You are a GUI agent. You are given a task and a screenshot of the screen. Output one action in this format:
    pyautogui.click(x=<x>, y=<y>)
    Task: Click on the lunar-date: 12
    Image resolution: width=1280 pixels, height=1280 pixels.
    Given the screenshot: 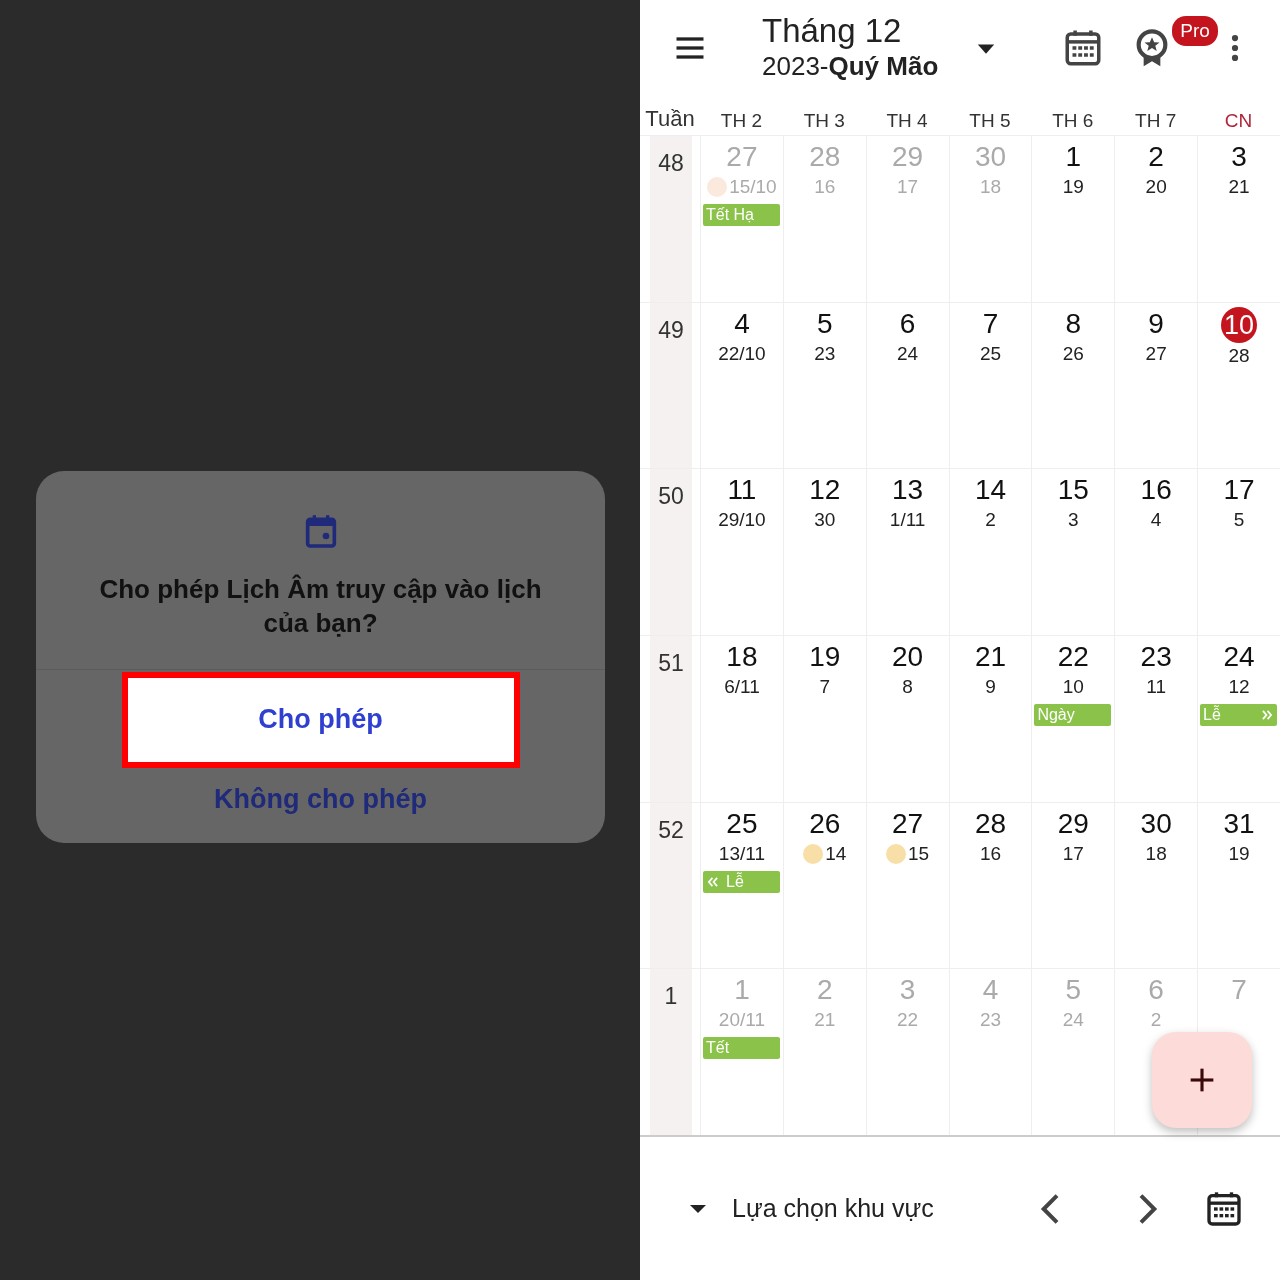 What is the action you would take?
    pyautogui.click(x=1239, y=687)
    